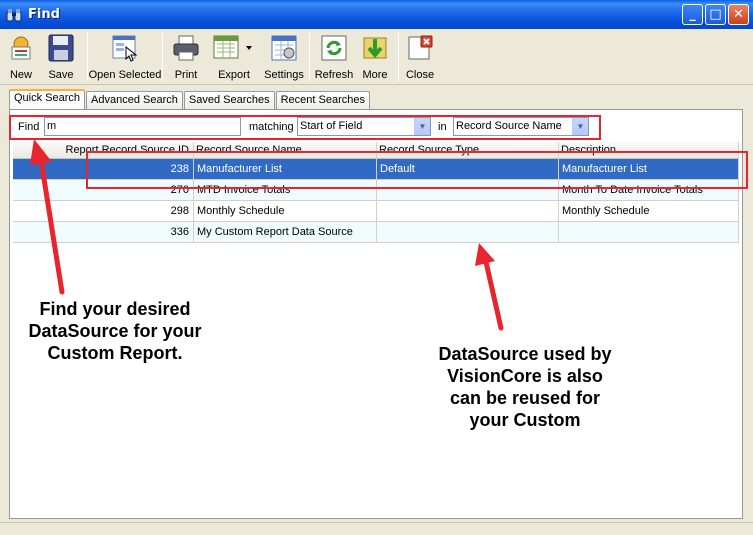 This screenshot has width=753, height=535. What do you see at coordinates (525, 376) in the screenshot?
I see `note-line: VisionCore is also` at bounding box center [525, 376].